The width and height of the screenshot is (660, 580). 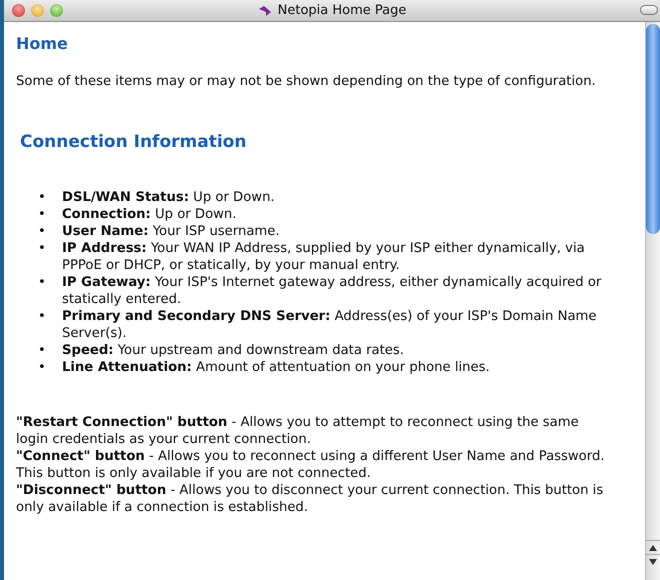 What do you see at coordinates (134, 142) in the screenshot?
I see `section-heading: Connection Information` at bounding box center [134, 142].